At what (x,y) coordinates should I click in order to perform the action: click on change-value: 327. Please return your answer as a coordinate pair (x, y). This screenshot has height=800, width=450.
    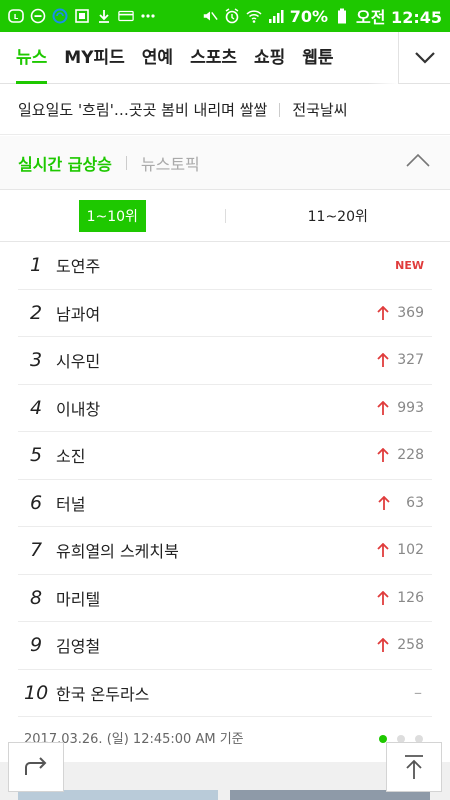
    Looking at the image, I should click on (410, 360).